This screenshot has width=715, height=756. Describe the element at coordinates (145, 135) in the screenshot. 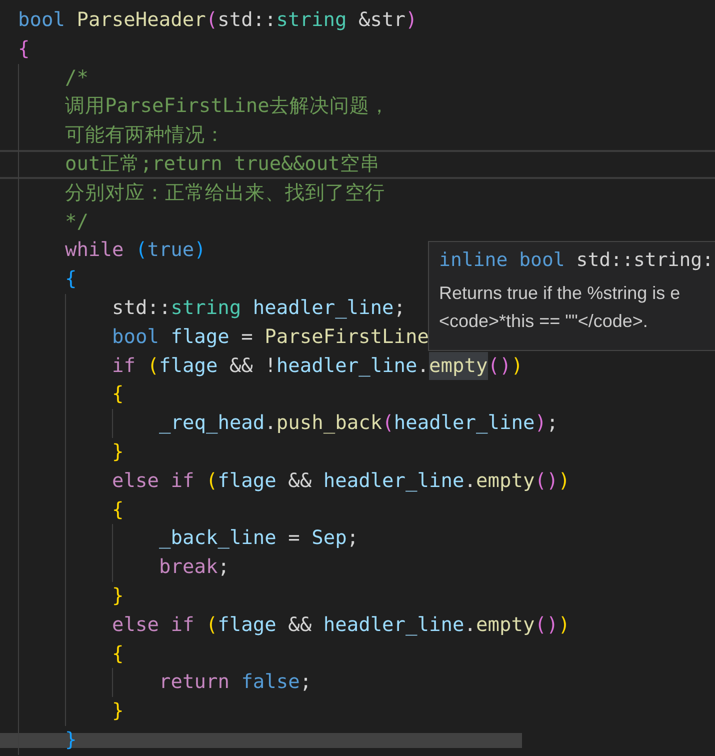

I see `code-comment: 可能有两种情况：` at that location.